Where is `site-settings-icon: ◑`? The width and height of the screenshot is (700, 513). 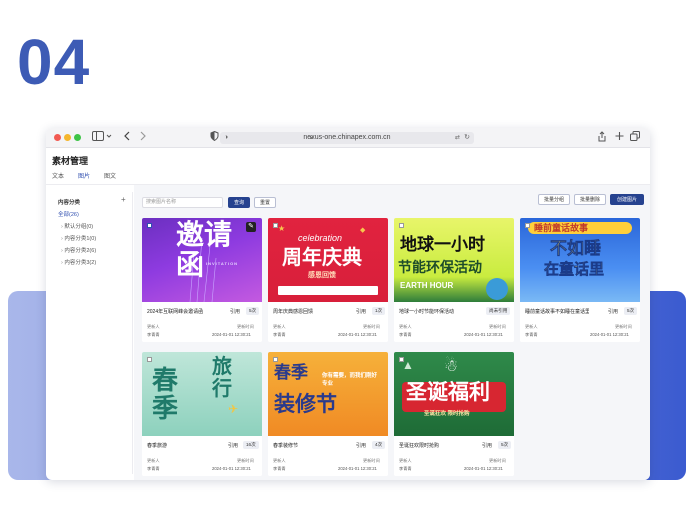
site-settings-icon: ◑ is located at coordinates (226, 138).